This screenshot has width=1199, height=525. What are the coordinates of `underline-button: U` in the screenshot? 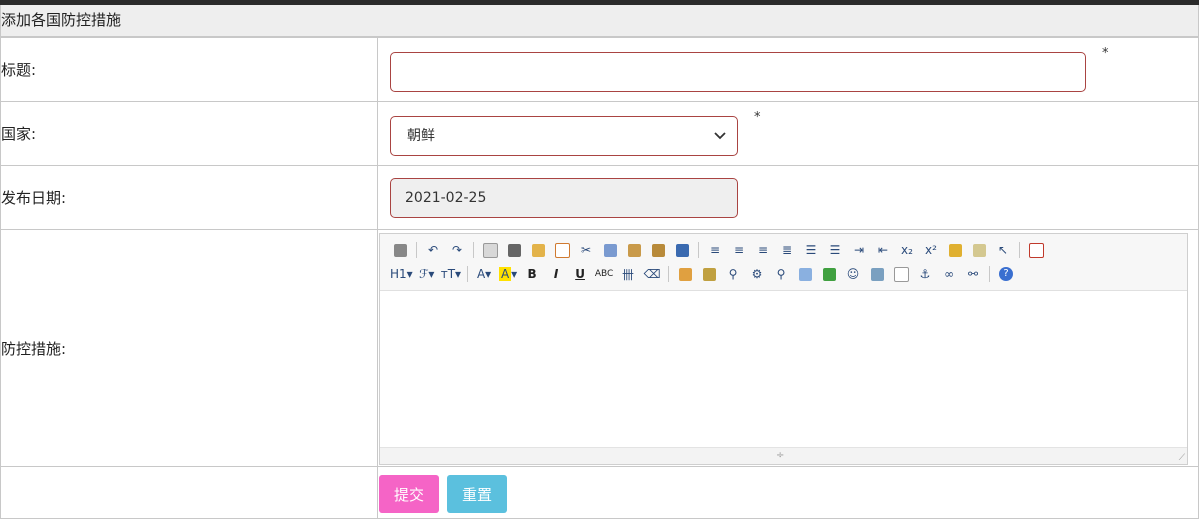 It's located at (580, 274).